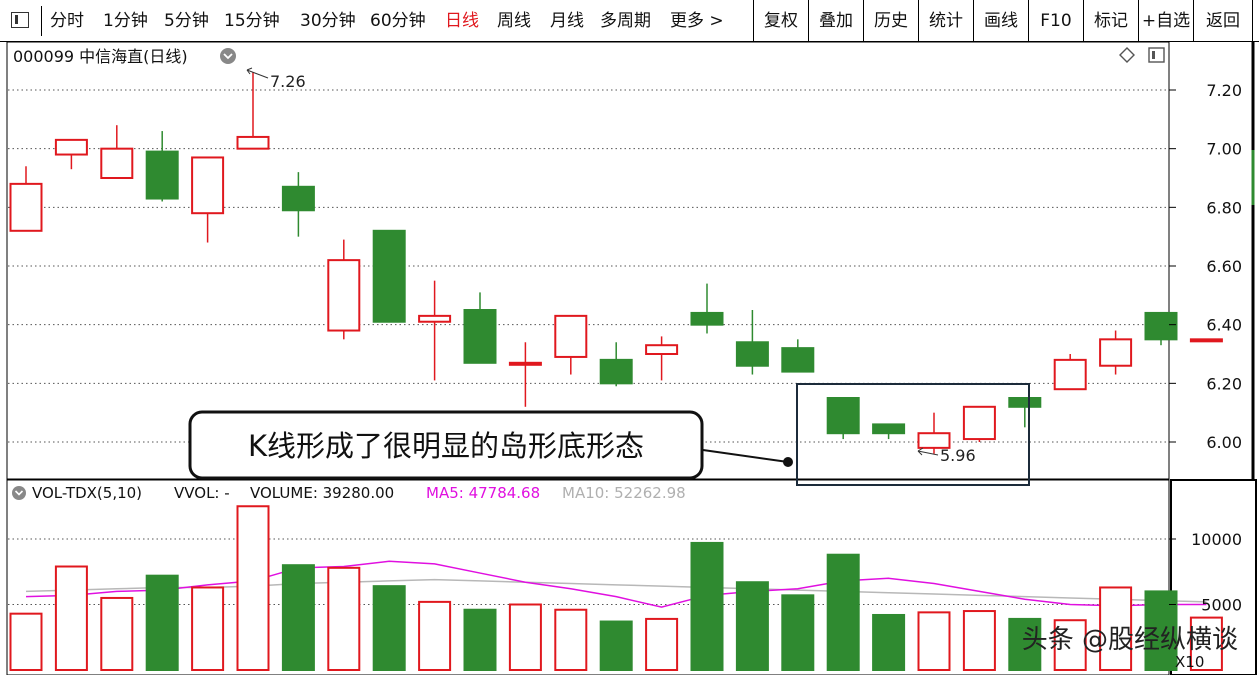 This screenshot has width=1259, height=675. What do you see at coordinates (1223, 21) in the screenshot?
I see `back-button: 返回` at bounding box center [1223, 21].